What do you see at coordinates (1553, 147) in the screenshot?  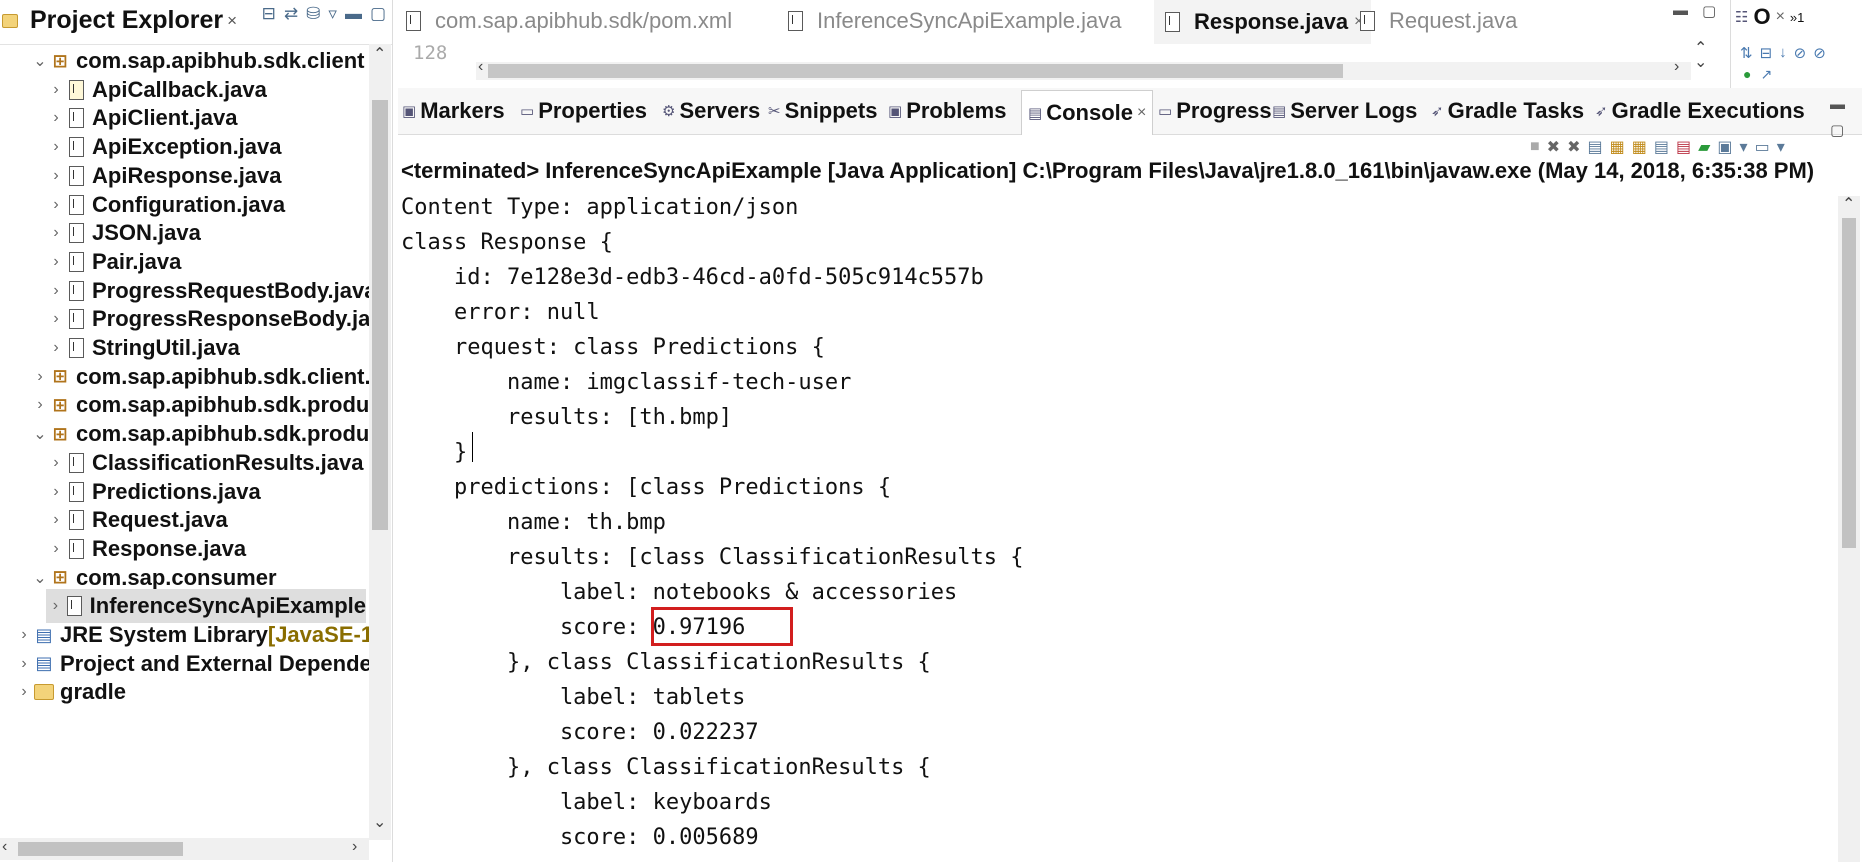 I see `remove-launch-icon: ✖` at bounding box center [1553, 147].